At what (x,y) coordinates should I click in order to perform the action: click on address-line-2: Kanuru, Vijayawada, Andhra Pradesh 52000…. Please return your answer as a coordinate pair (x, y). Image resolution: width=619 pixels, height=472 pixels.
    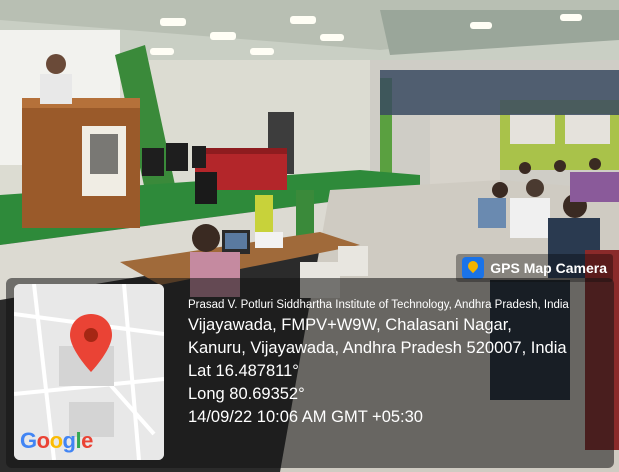
    Looking at the image, I should click on (377, 348).